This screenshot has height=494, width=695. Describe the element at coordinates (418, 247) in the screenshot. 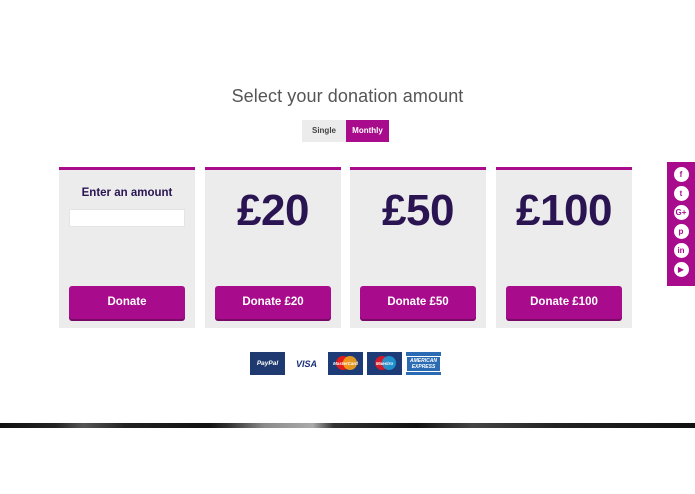

I see `donation-card-50: £50 Donate £50` at that location.